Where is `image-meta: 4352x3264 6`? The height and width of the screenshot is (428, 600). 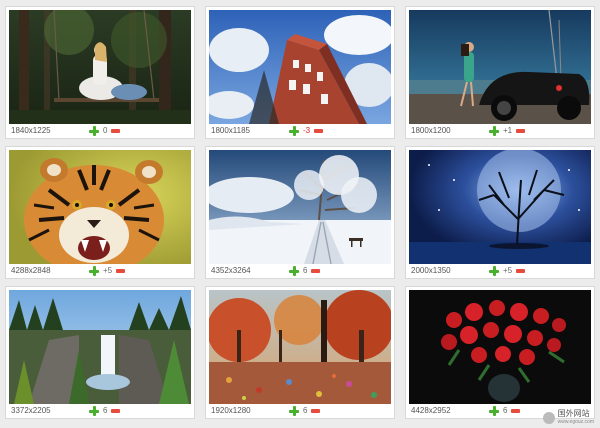 image-meta: 4352x3264 6 is located at coordinates (300, 271).